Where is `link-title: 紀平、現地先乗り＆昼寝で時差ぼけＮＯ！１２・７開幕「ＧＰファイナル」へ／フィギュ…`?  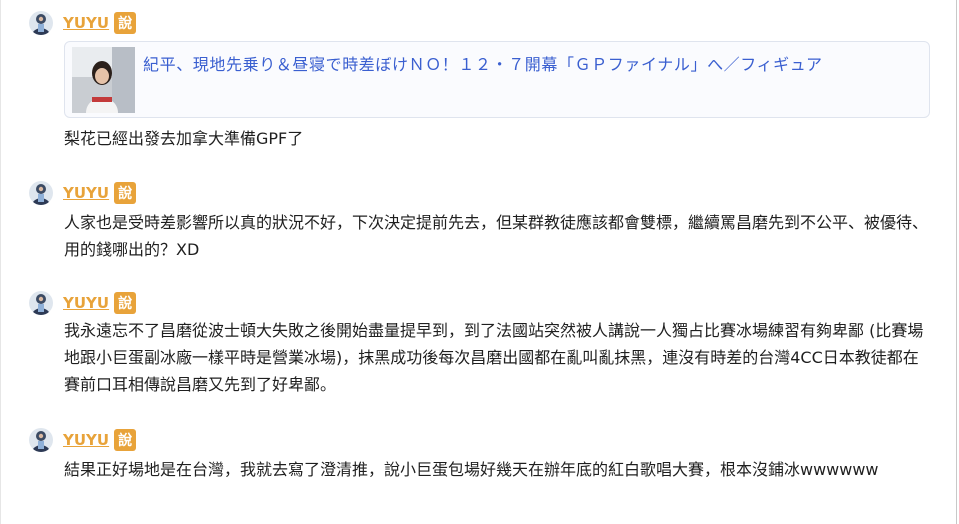 link-title: 紀平、現地先乗り＆昼寝で時差ぼけＮＯ！１２・７開幕「ＧＰファイナル」へ／フィギュ… is located at coordinates (483, 84).